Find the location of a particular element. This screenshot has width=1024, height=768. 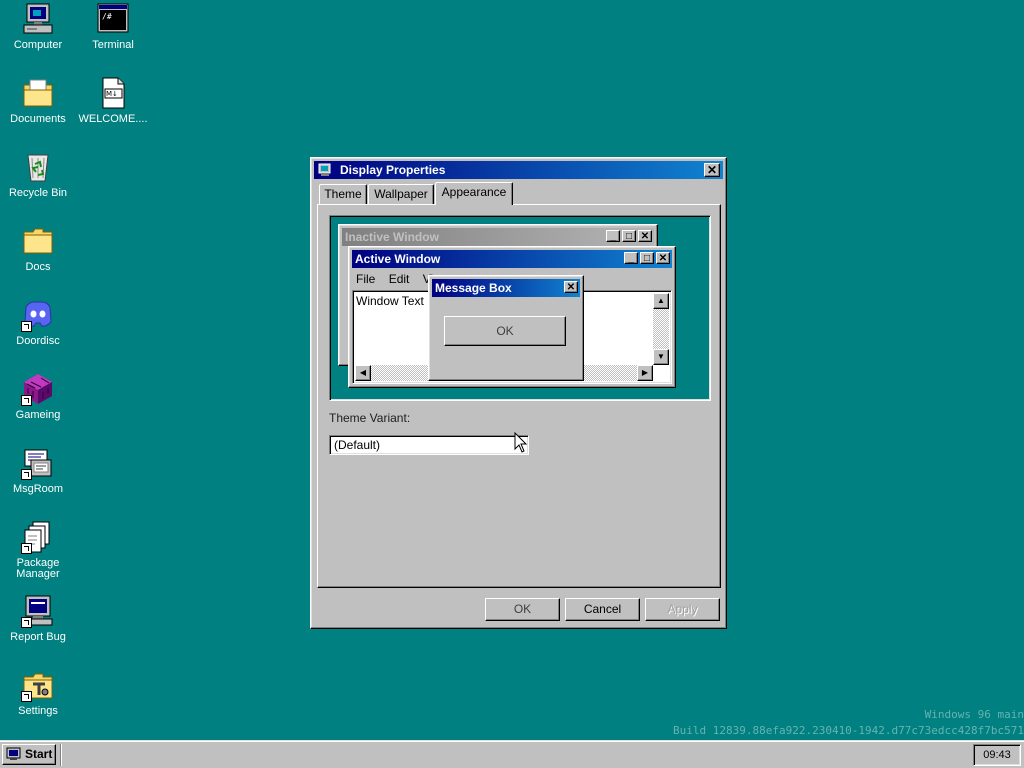

apply-button-label: Apply is located at coordinates (682, 609).